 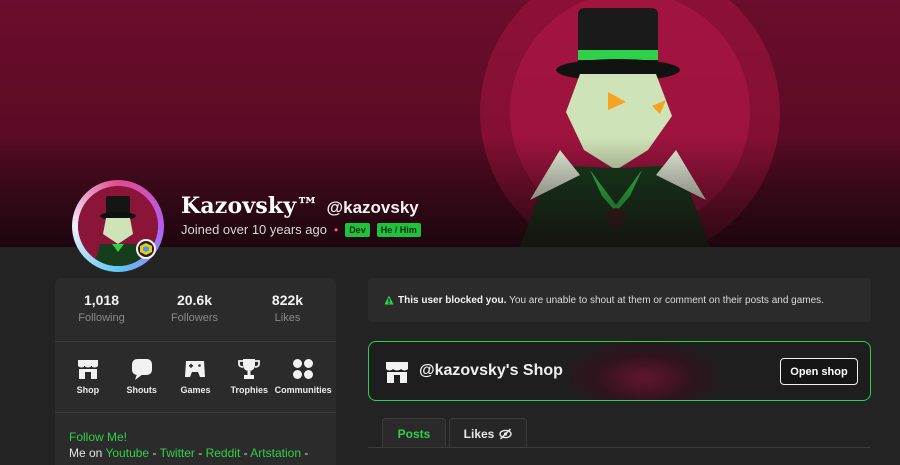 What do you see at coordinates (357, 229) in the screenshot?
I see `role-tag-dev: Dev` at bounding box center [357, 229].